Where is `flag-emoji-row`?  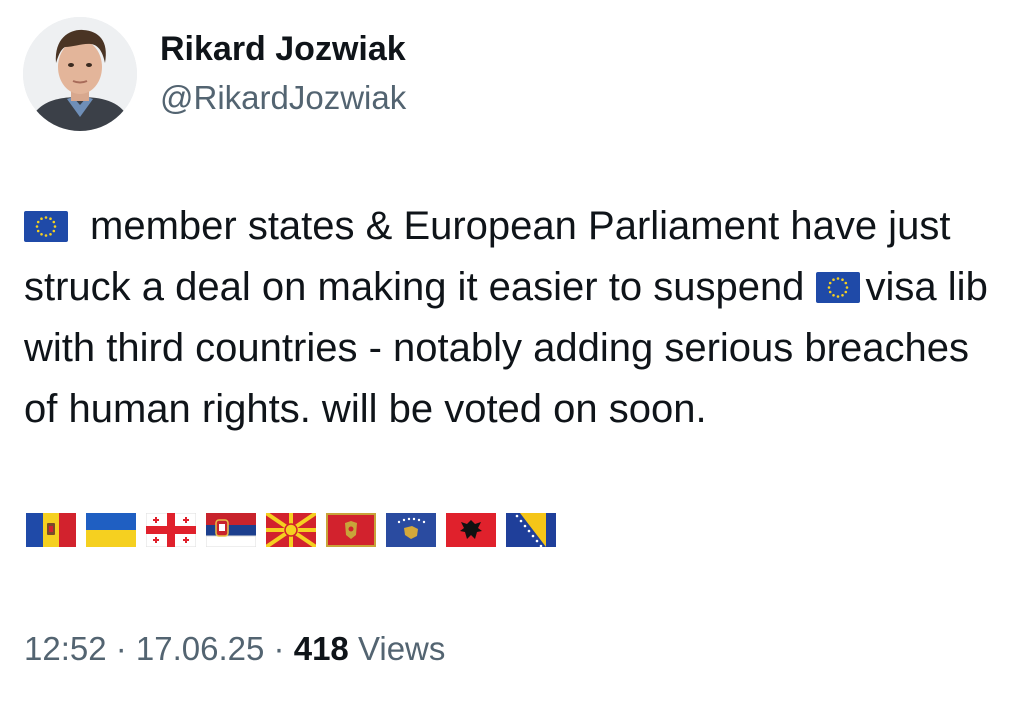 flag-emoji-row is located at coordinates (291, 530).